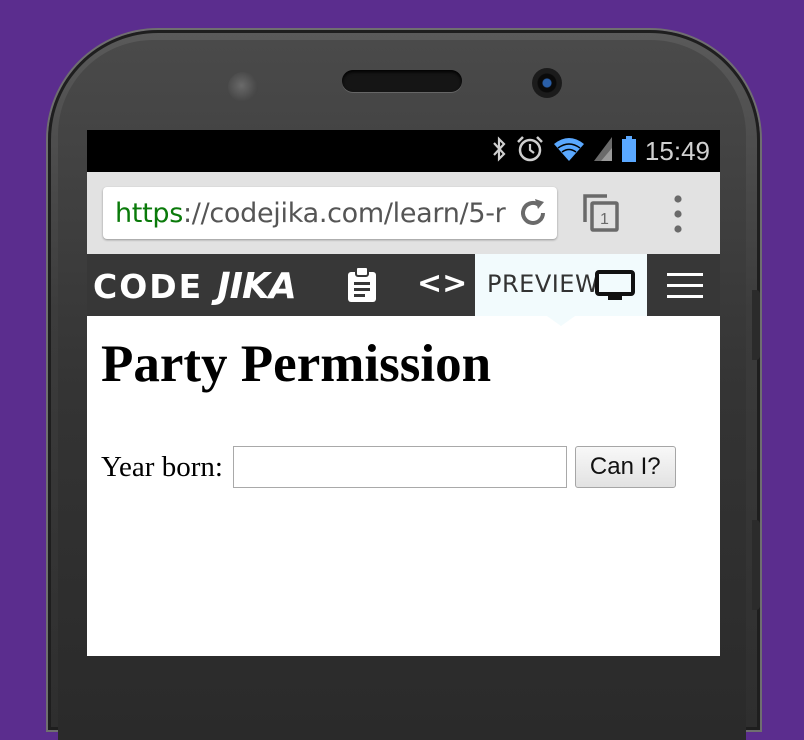 The image size is (804, 740). I want to click on url-text: https://codejika.com/learn/5-r, so click(312, 213).